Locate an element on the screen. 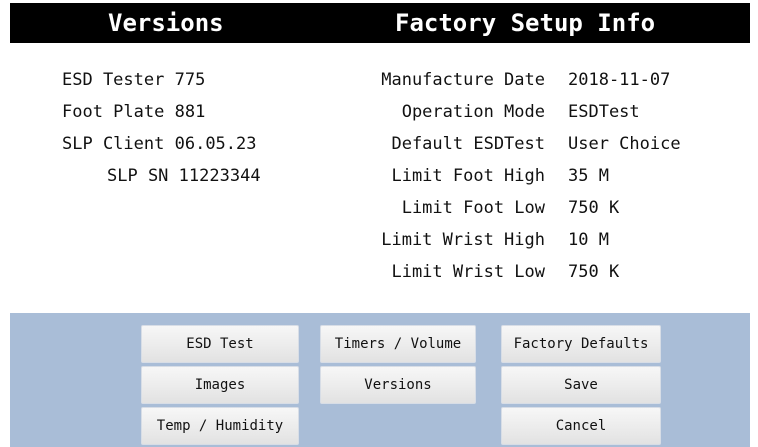 The image size is (758, 447). esd-test-button: ESD Test is located at coordinates (220, 344).